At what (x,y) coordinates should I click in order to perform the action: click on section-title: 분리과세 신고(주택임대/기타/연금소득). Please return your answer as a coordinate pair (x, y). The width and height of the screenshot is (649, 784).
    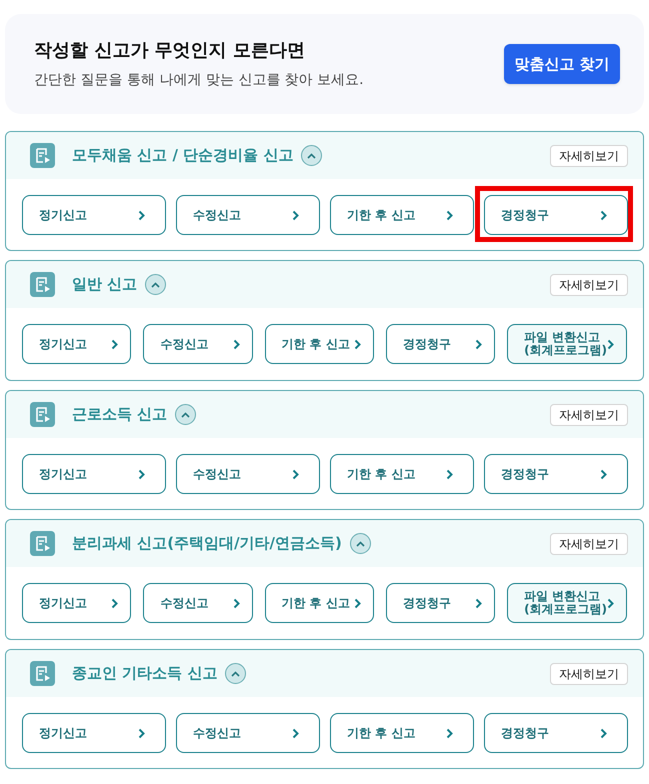
    Looking at the image, I should click on (207, 543).